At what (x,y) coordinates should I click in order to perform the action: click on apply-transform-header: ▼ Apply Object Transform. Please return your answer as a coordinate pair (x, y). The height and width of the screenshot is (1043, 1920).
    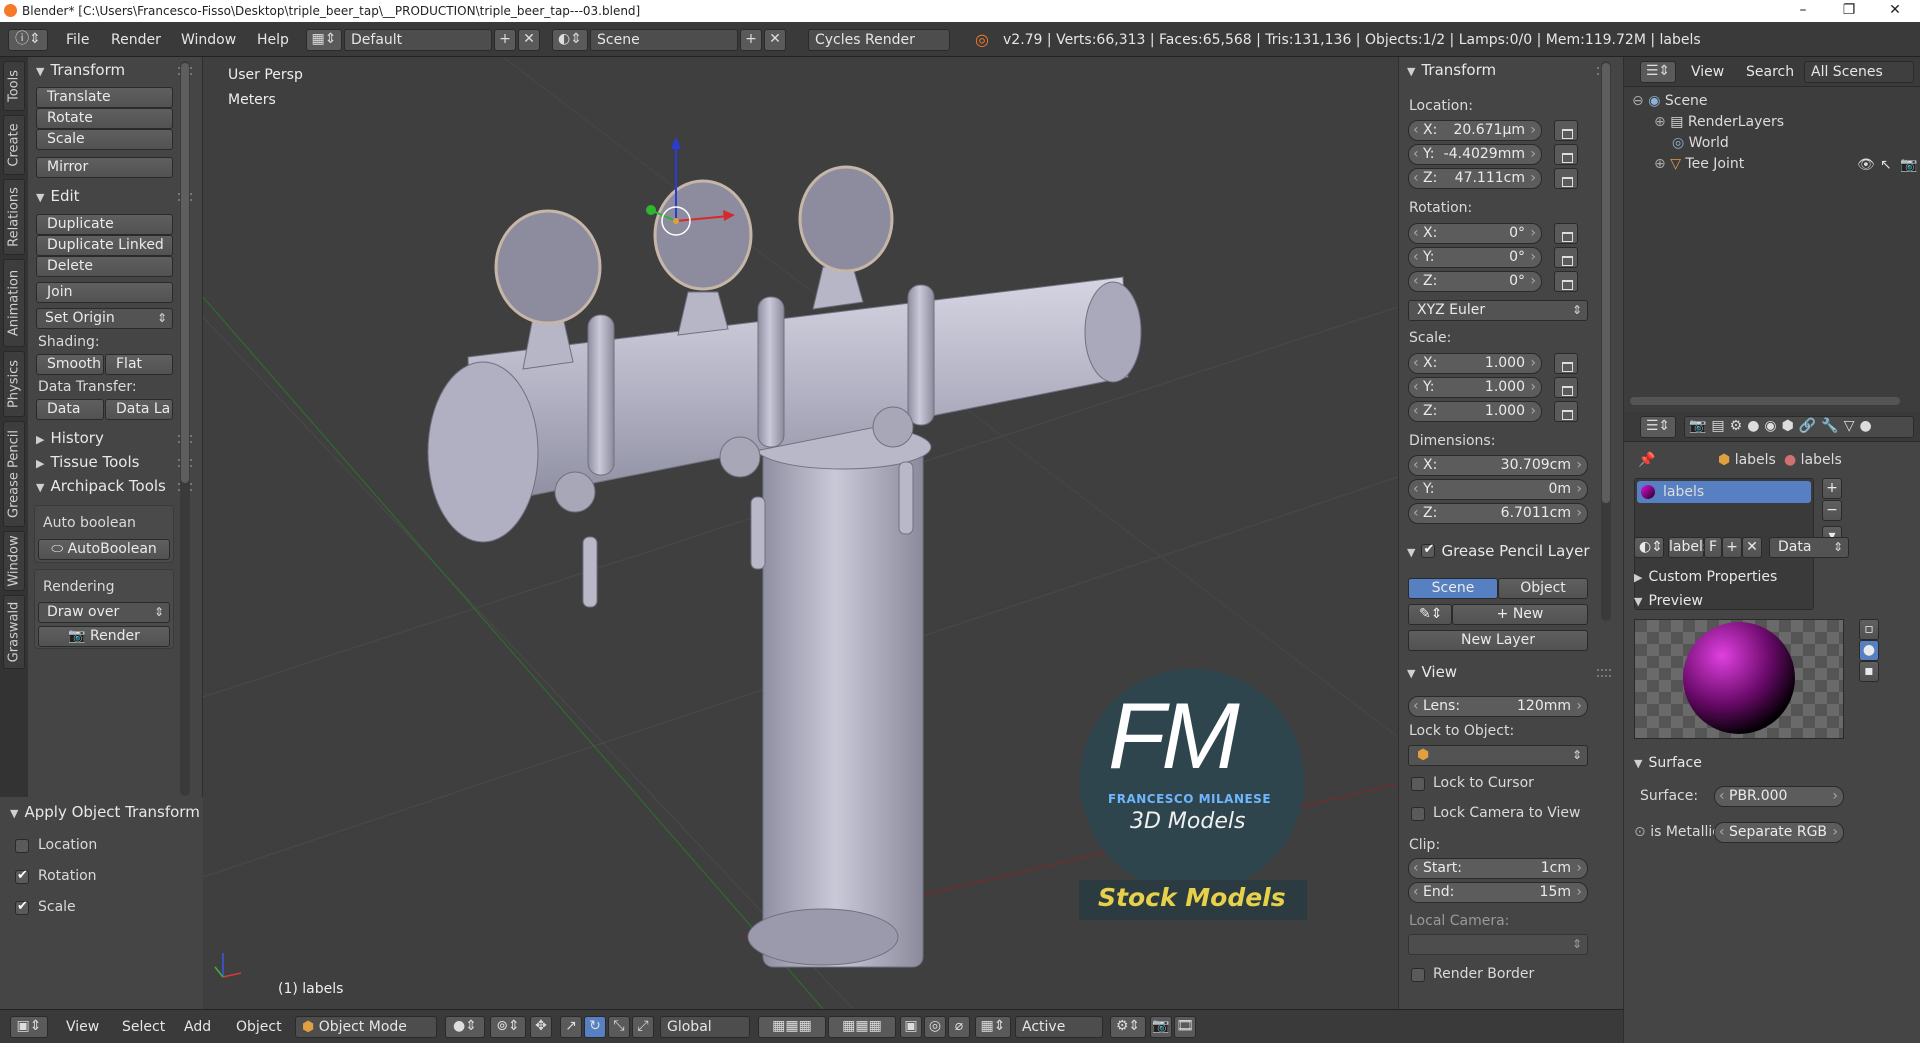
    Looking at the image, I should click on (105, 812).